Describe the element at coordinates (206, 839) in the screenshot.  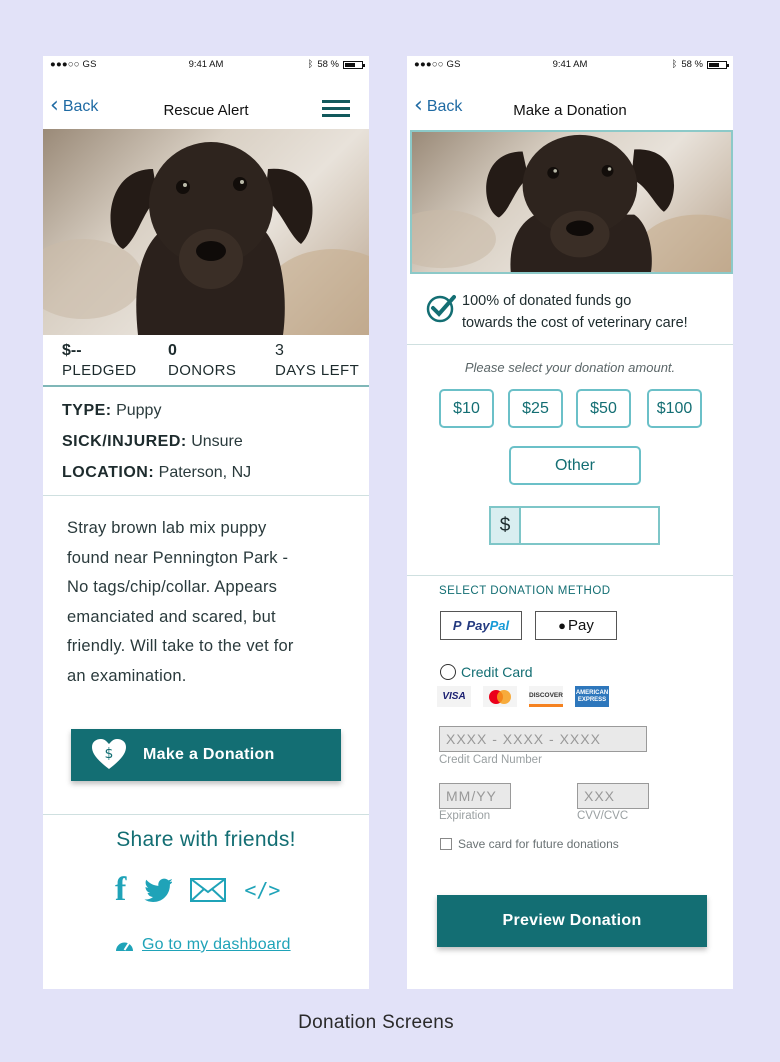
I see `share-title: Share with friends!` at that location.